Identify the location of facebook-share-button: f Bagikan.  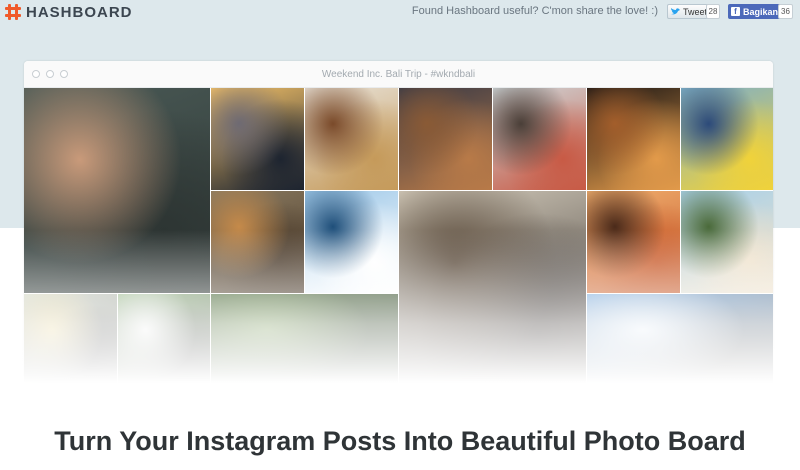
(755, 11).